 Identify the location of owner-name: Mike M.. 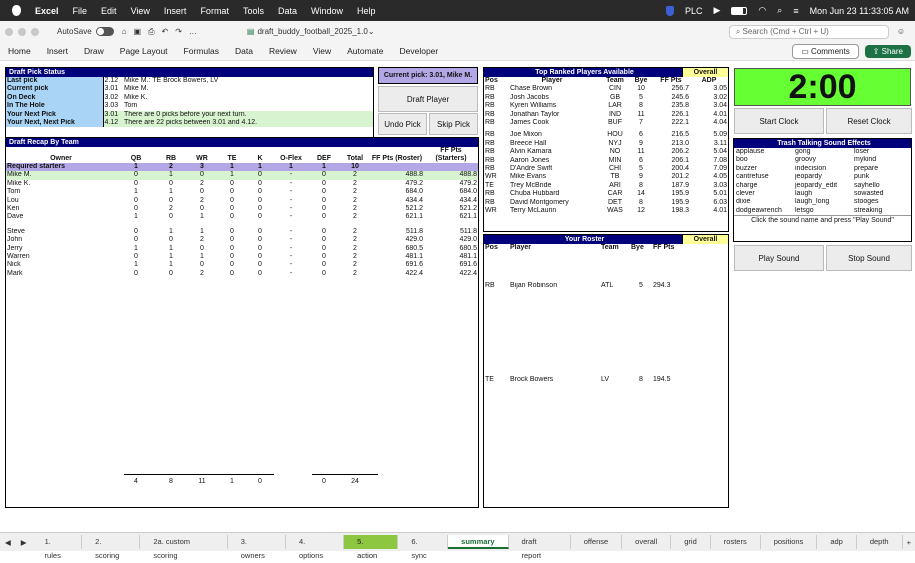
(61, 175).